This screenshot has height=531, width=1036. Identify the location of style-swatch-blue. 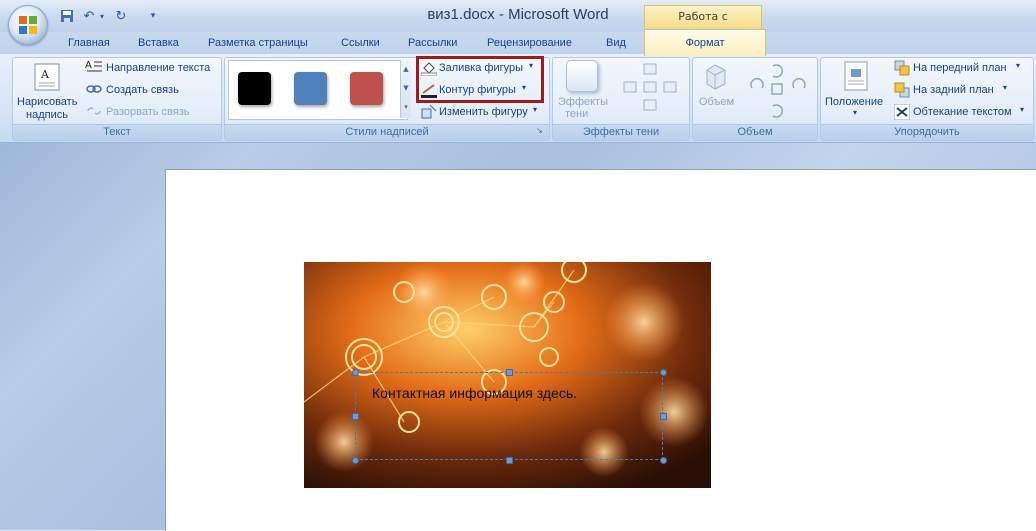
(310, 88).